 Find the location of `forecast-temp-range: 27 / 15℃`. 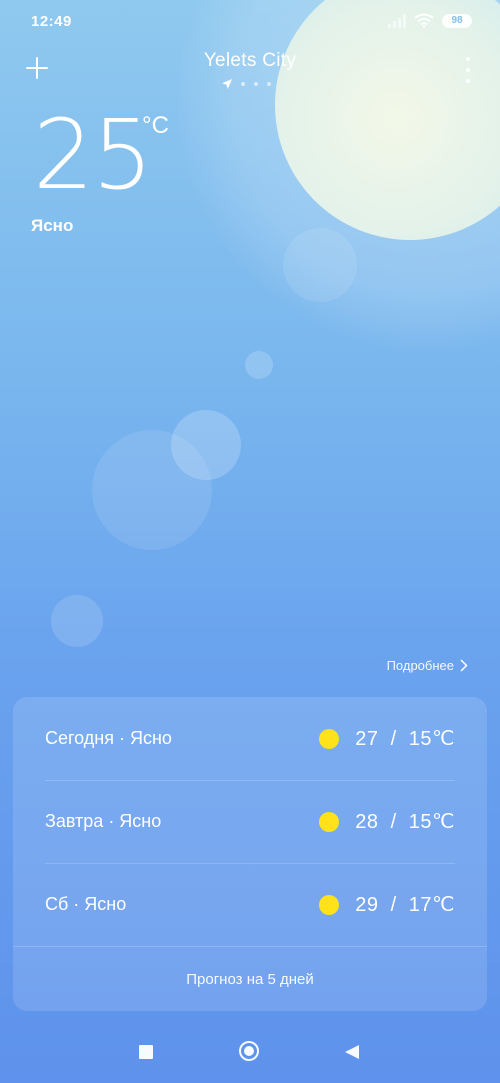

forecast-temp-range: 27 / 15℃ is located at coordinates (405, 739).